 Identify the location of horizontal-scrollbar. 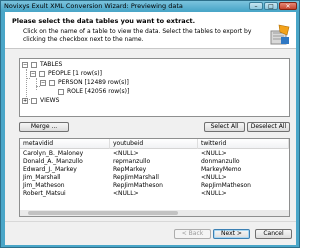
(154, 213).